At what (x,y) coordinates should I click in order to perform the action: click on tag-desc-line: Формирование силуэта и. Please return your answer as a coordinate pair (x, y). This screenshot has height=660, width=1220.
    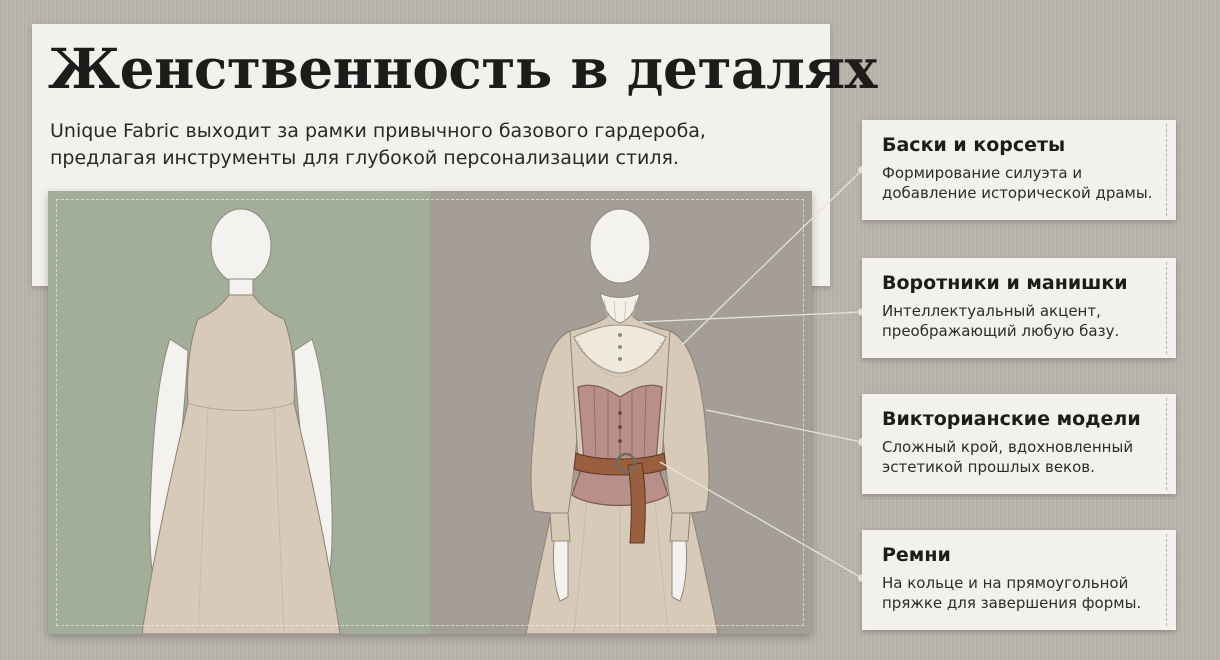
    Looking at the image, I should click on (982, 173).